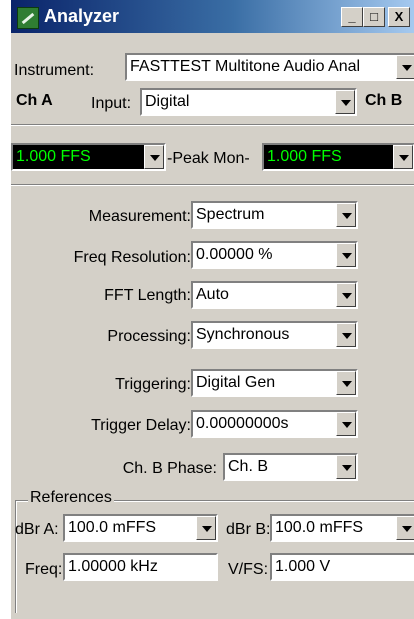 Image resolution: width=414 pixels, height=619 pixels. What do you see at coordinates (319, 527) in the screenshot?
I see `dbr-b-value: 100.0 mFFS` at bounding box center [319, 527].